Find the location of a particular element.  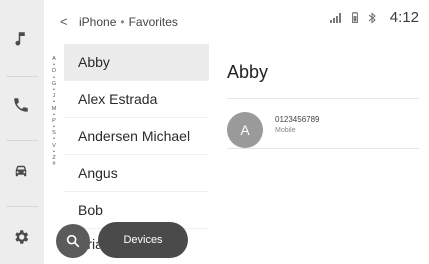

breadcrumb-device: iPhone is located at coordinates (98, 22).